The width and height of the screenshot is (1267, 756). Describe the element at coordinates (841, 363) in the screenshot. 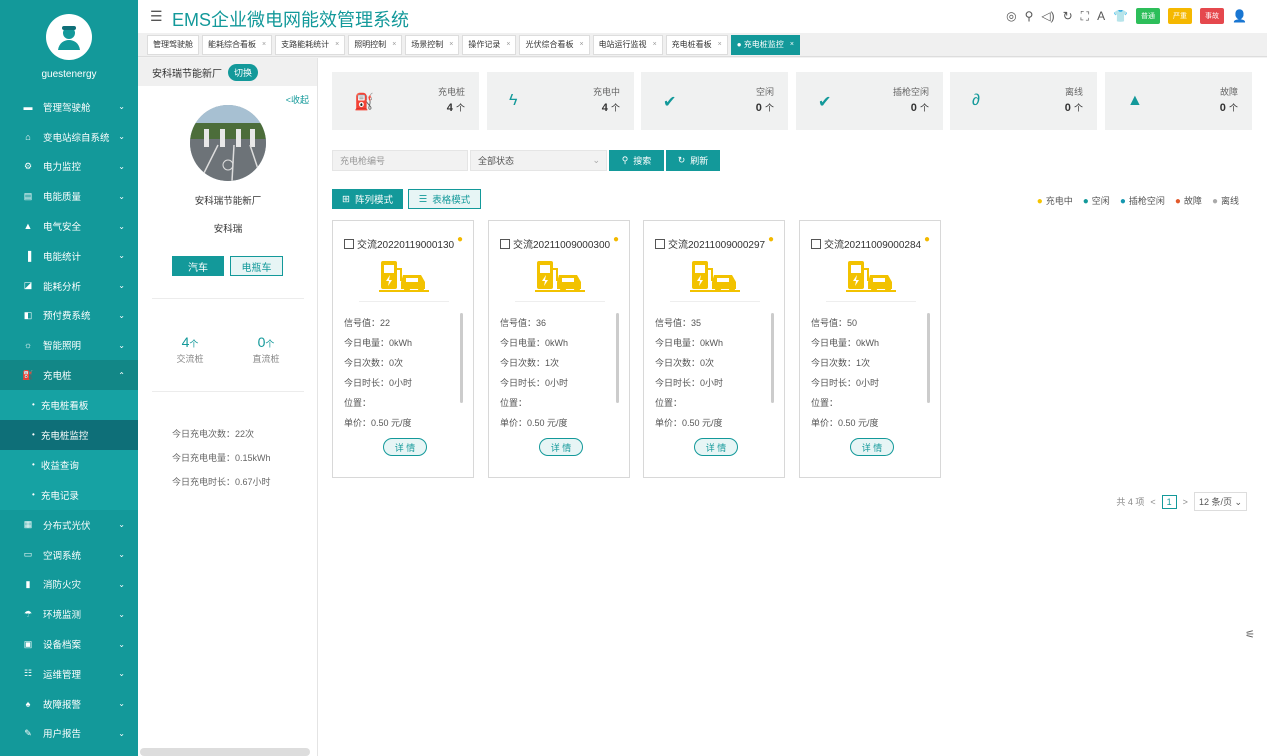

I see `today-times: 今日次数：1次` at that location.